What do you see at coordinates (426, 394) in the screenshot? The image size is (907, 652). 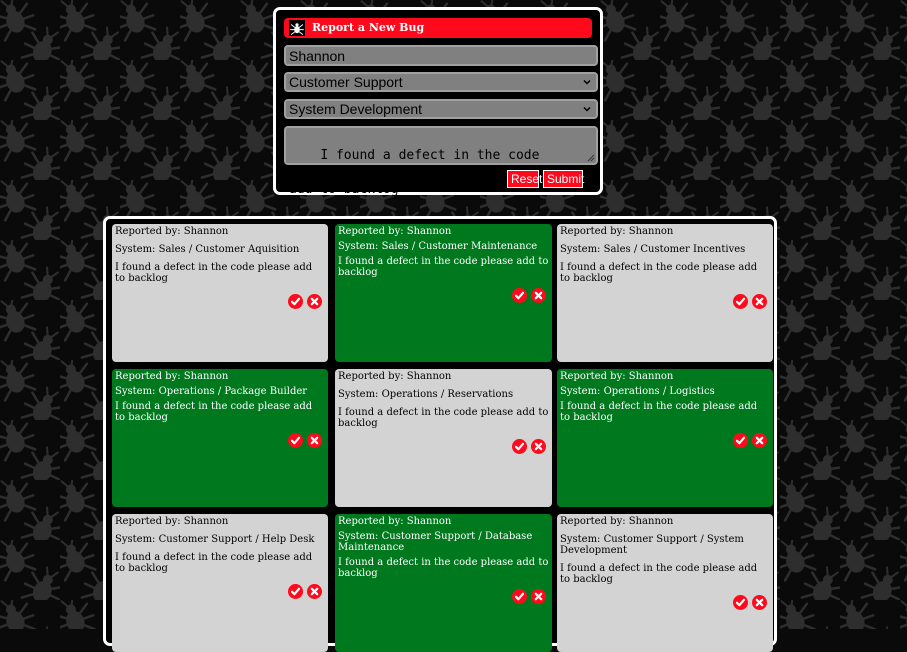 I see `bug-system: System: Operations / Reservations` at bounding box center [426, 394].